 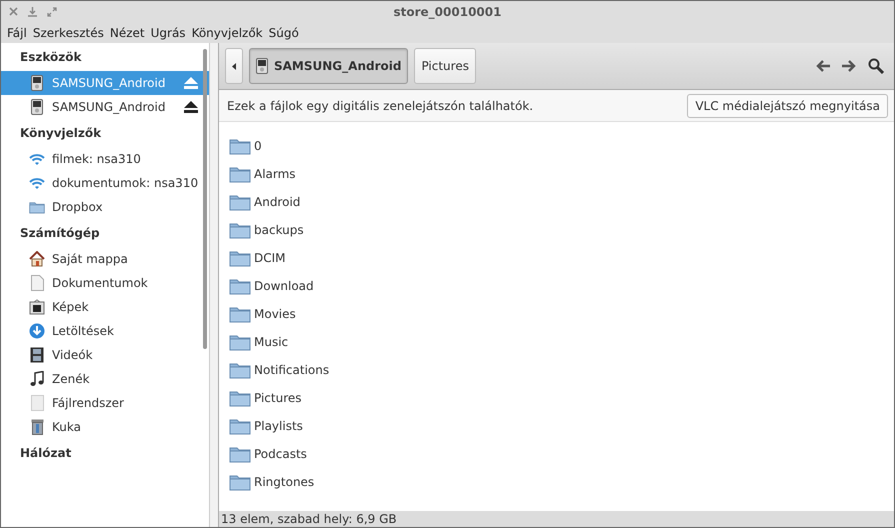 I want to click on pane-splitter, so click(x=214, y=285).